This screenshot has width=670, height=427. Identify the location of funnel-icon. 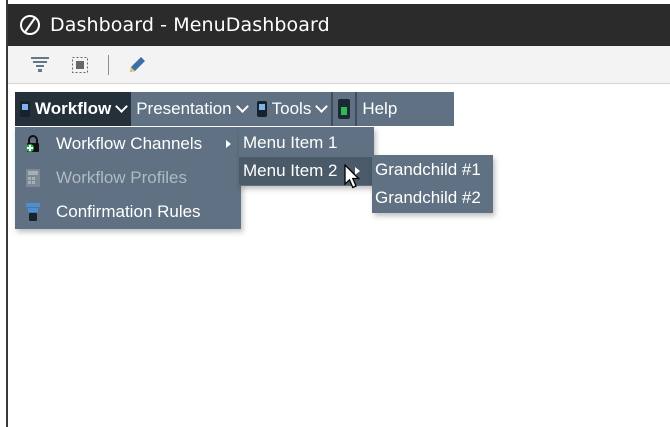
(33, 212).